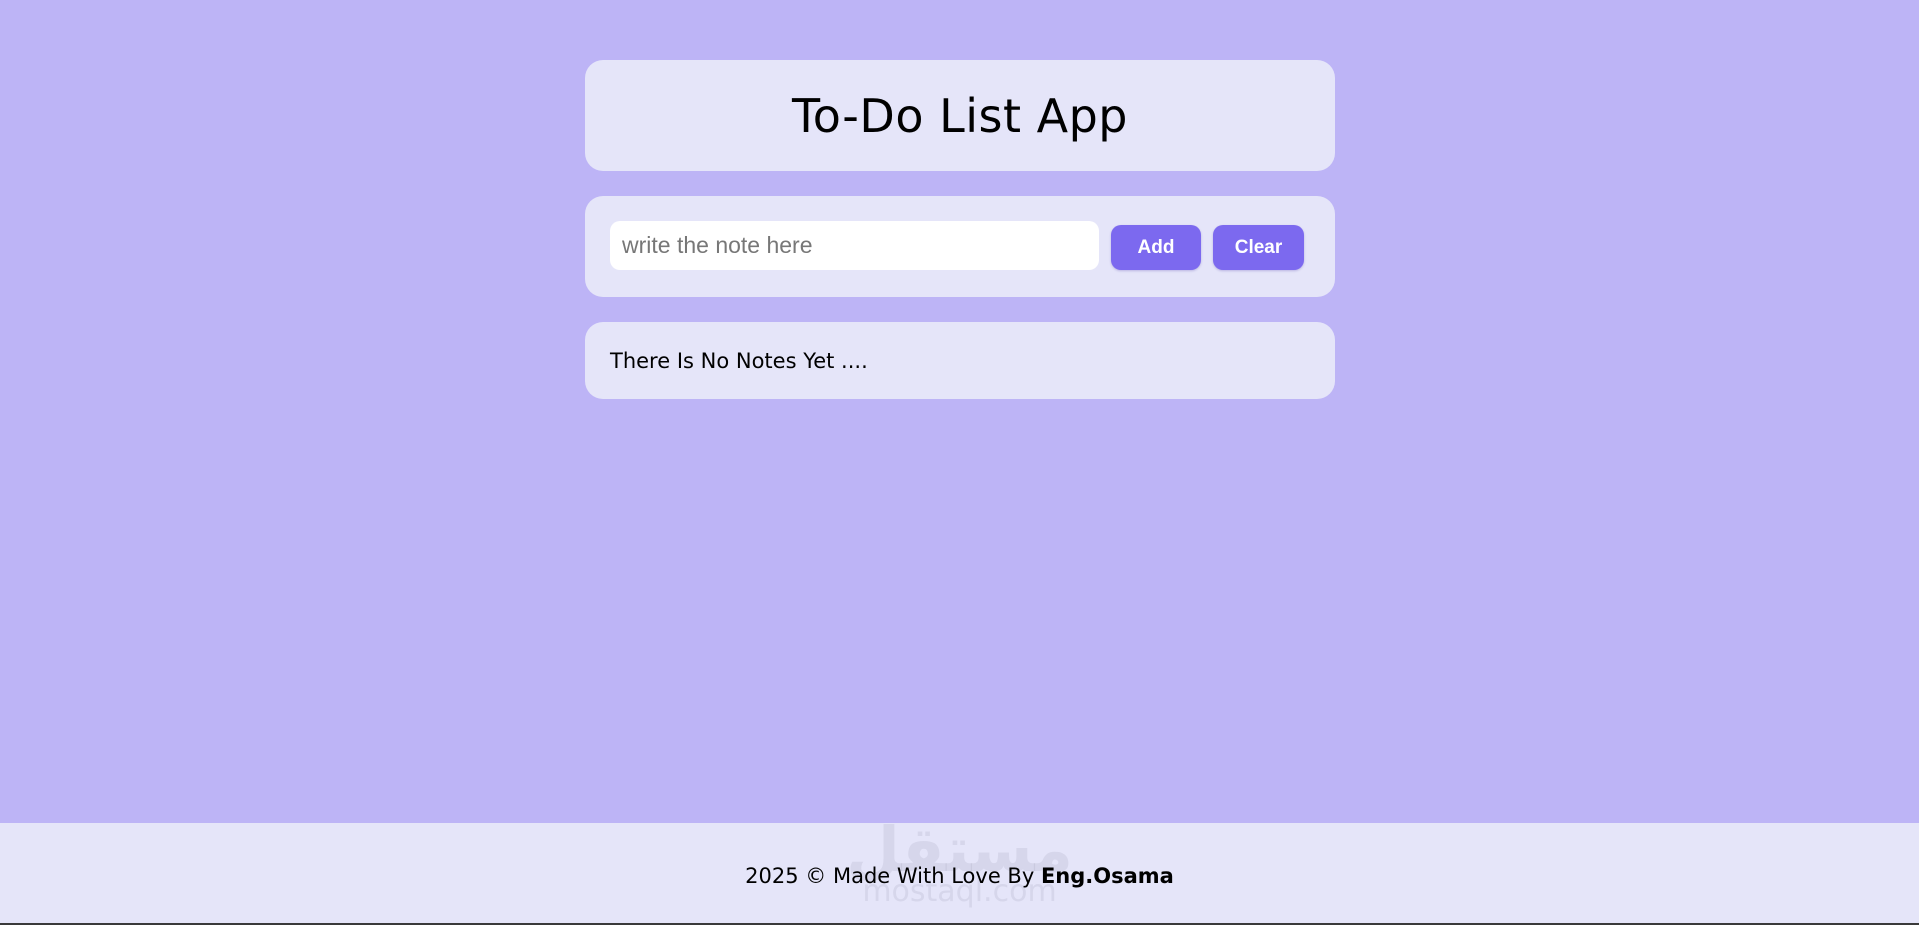  Describe the element at coordinates (1156, 247) in the screenshot. I see `add-button: Add` at that location.